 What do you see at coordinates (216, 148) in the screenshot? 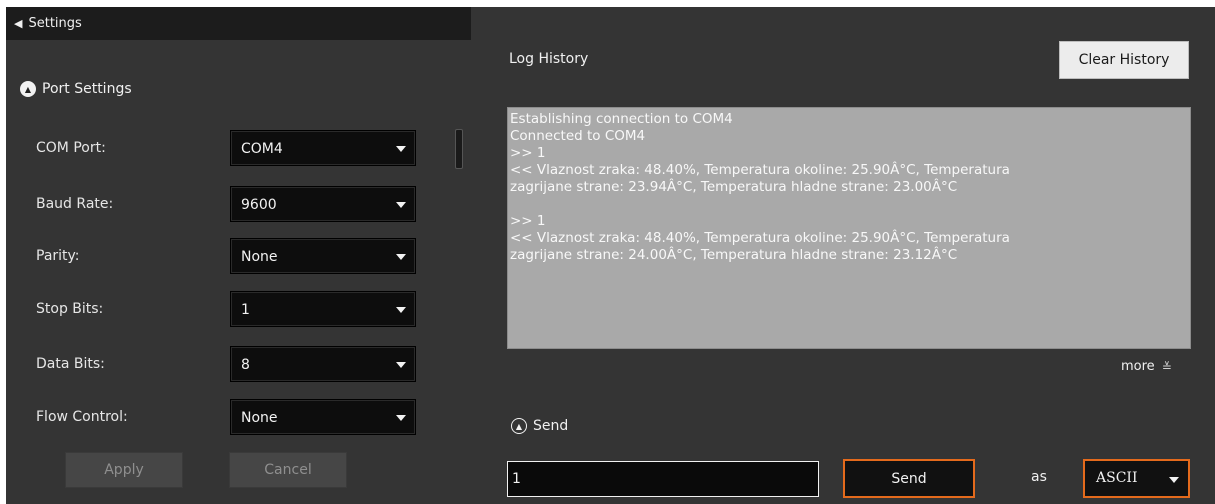
I see `com-port-row: COM Port: COM4` at bounding box center [216, 148].